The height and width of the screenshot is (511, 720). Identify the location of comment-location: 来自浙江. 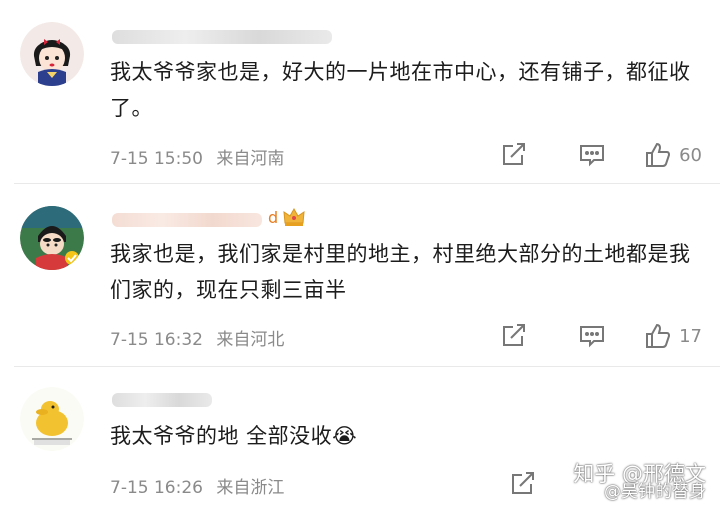
(250, 488).